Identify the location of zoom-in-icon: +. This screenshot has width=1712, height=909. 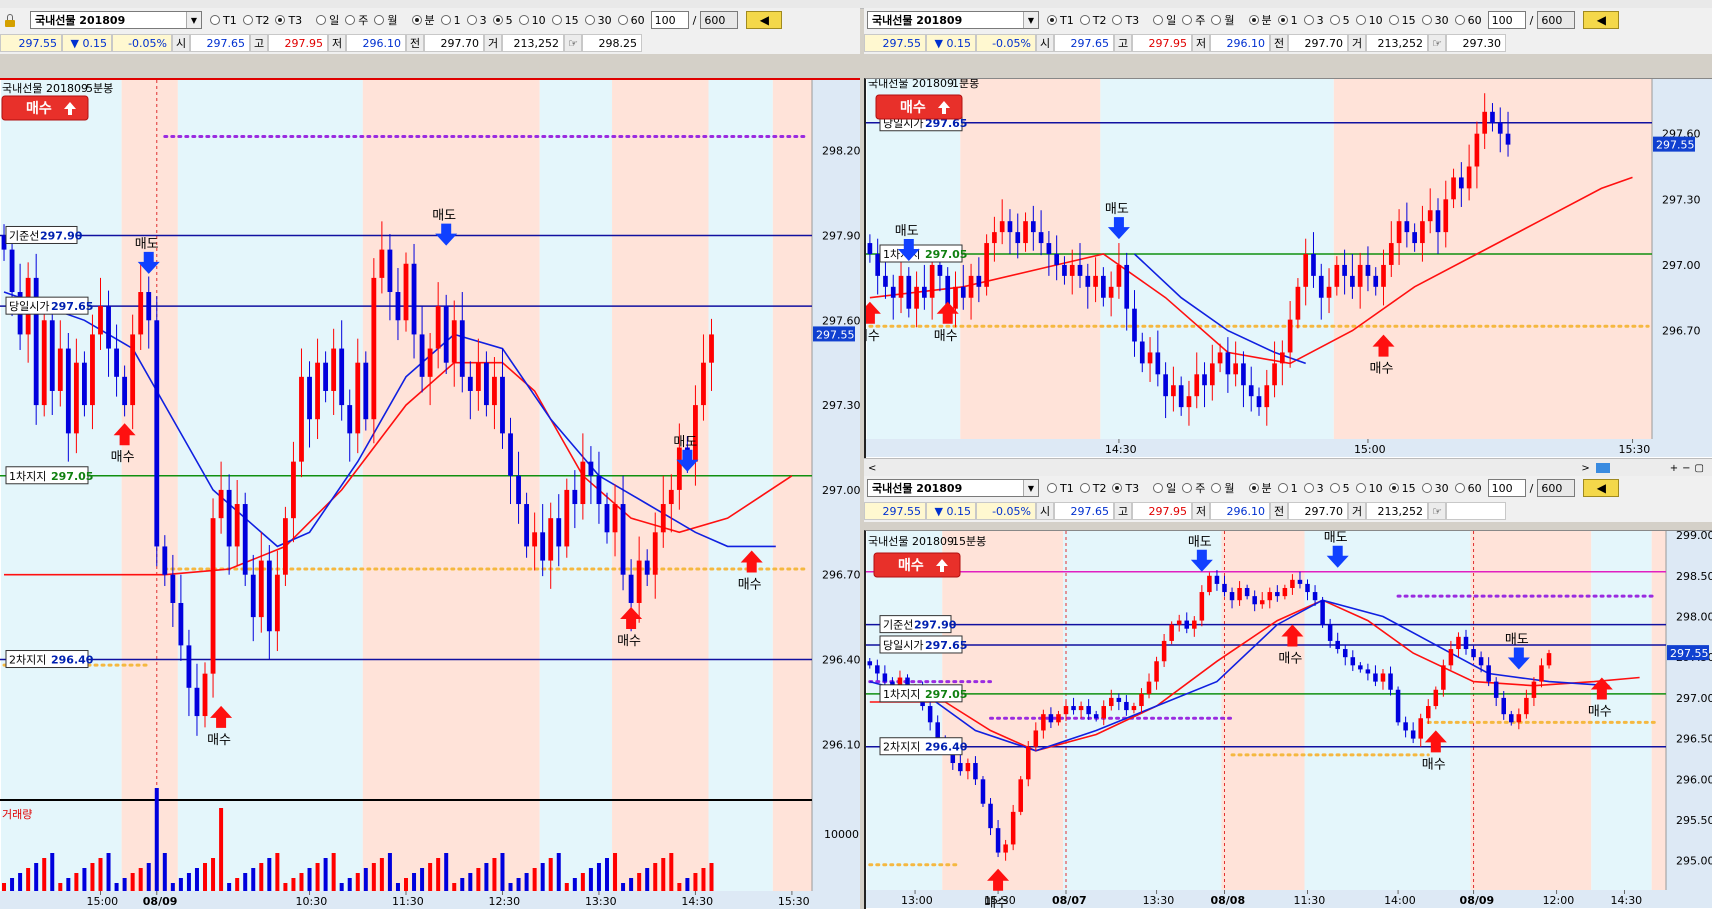
(1674, 468).